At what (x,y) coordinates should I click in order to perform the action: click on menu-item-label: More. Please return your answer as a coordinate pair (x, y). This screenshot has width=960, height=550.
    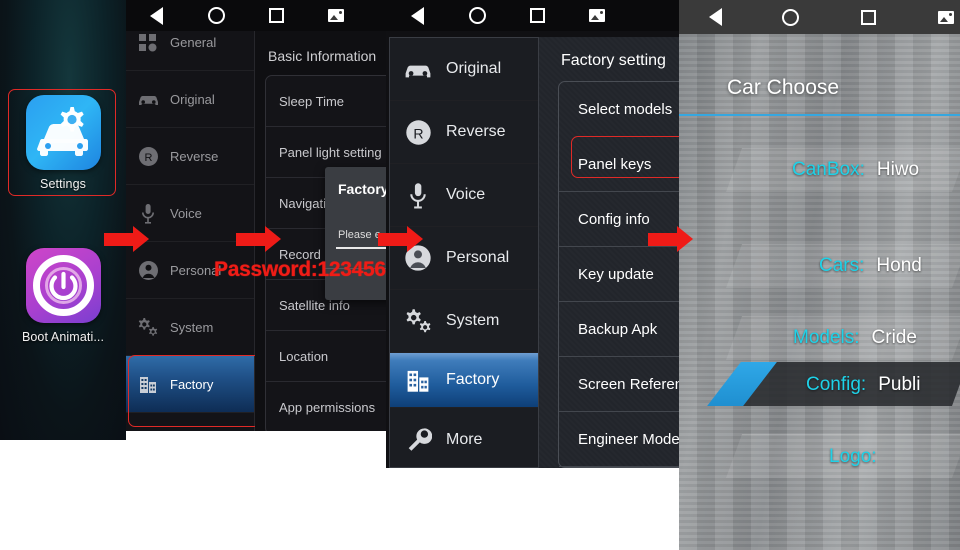
    Looking at the image, I should click on (464, 439).